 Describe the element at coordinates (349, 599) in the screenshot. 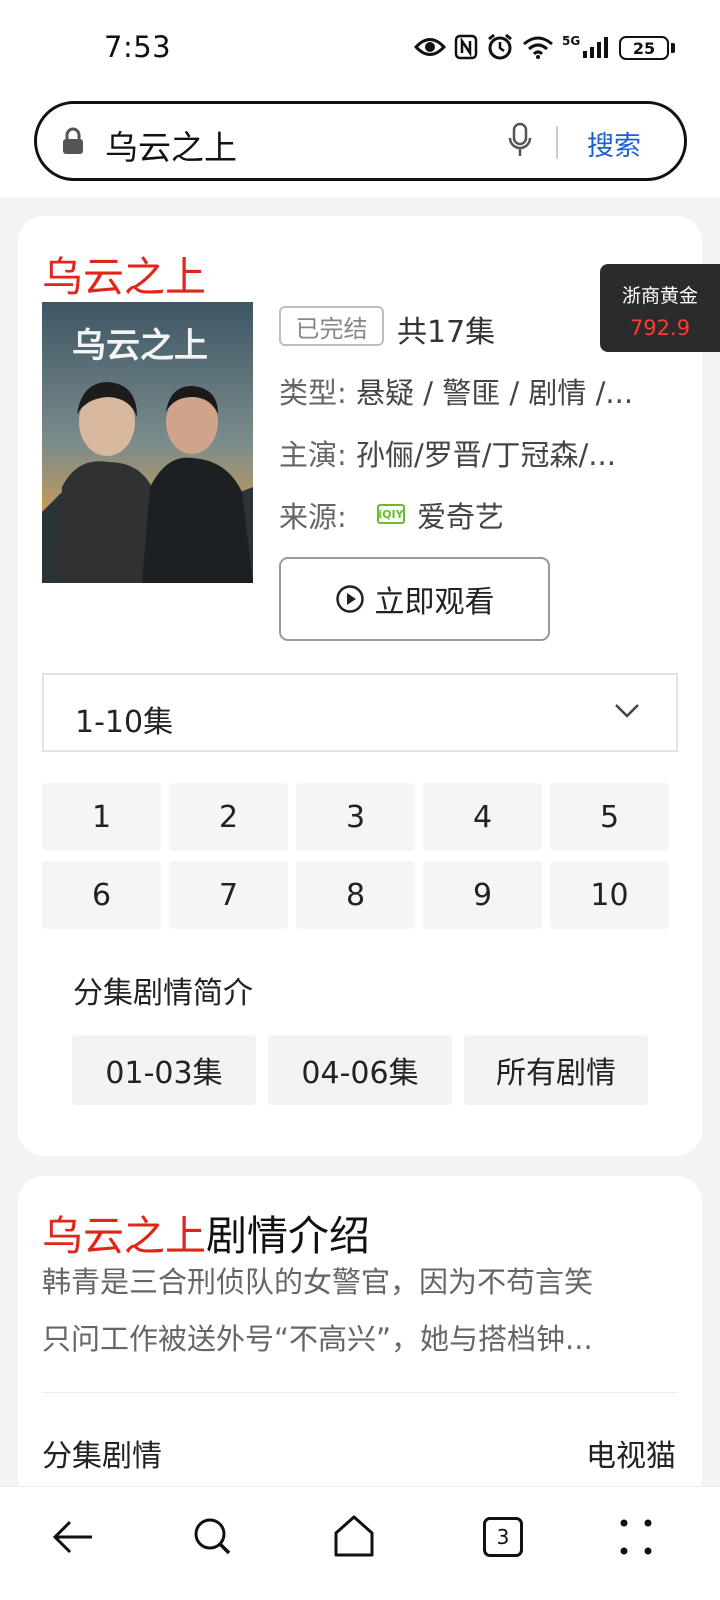

I see `play-icon` at that location.